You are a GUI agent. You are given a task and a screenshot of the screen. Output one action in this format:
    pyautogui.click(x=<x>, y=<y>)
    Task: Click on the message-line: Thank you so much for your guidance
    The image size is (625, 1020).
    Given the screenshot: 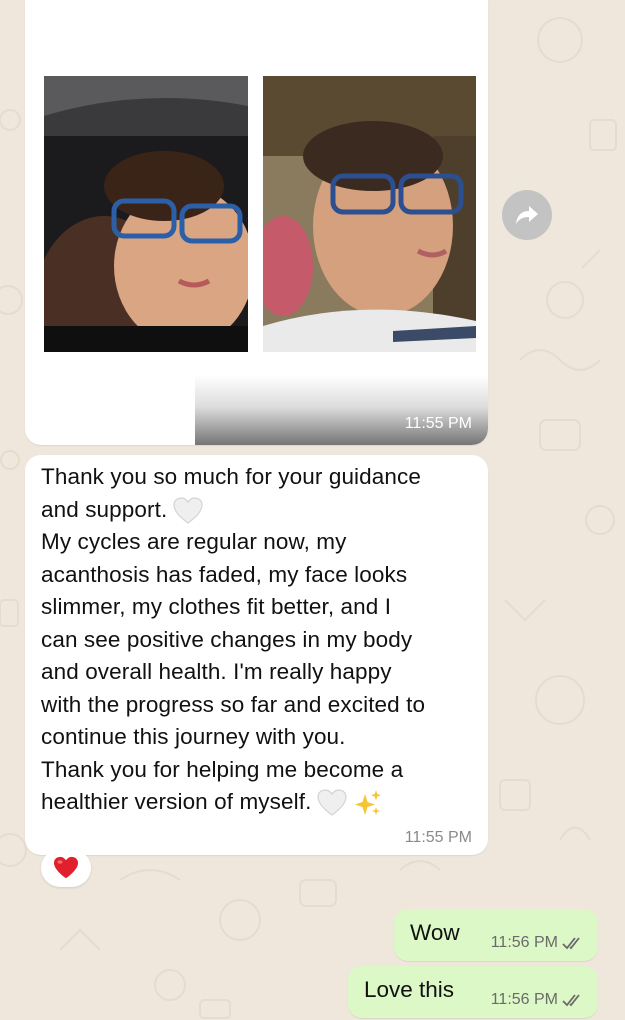 What is the action you would take?
    pyautogui.click(x=231, y=476)
    